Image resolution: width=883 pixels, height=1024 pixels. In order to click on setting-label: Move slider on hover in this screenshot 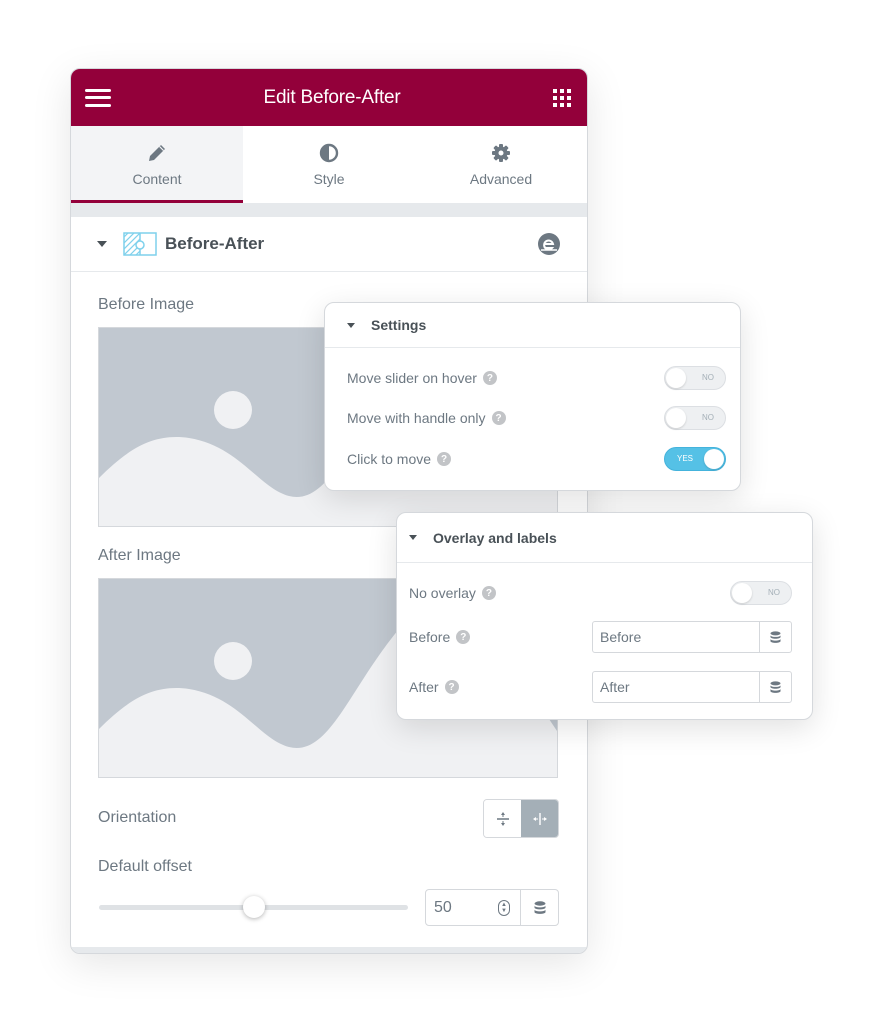, I will do `click(412, 378)`.